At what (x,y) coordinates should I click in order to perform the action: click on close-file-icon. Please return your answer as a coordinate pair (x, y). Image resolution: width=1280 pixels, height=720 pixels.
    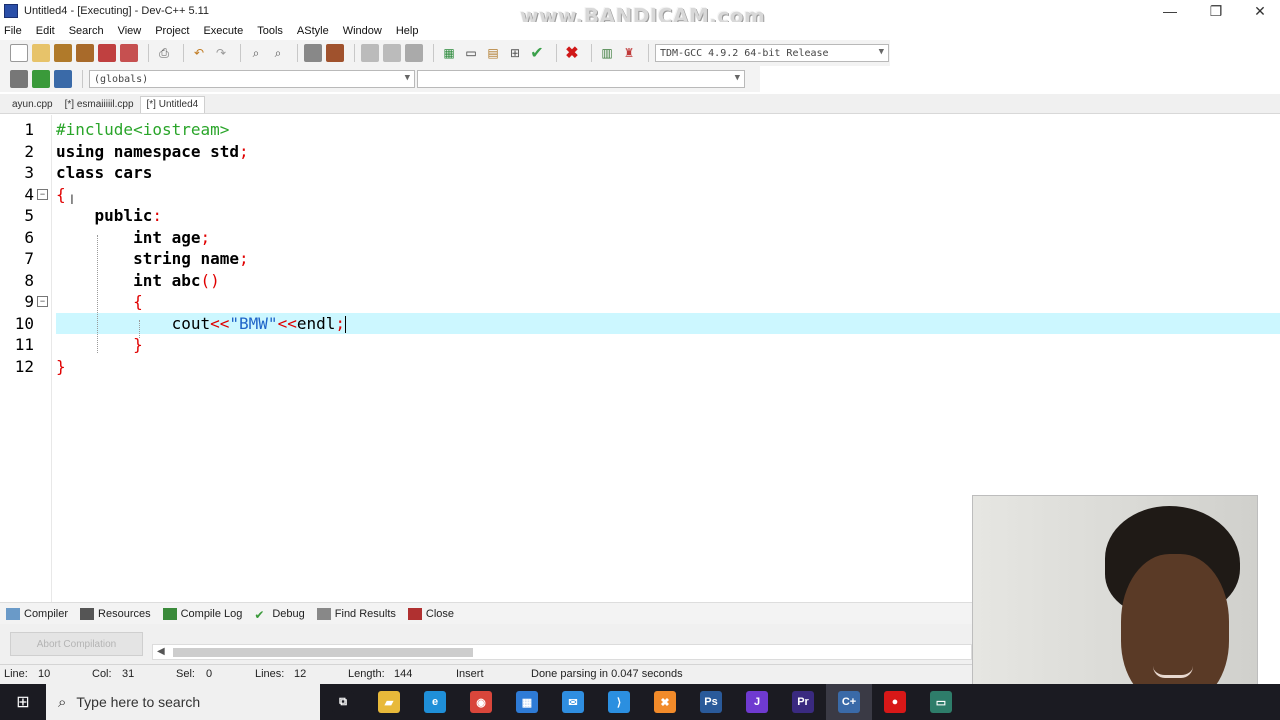
    Looking at the image, I should click on (107, 53).